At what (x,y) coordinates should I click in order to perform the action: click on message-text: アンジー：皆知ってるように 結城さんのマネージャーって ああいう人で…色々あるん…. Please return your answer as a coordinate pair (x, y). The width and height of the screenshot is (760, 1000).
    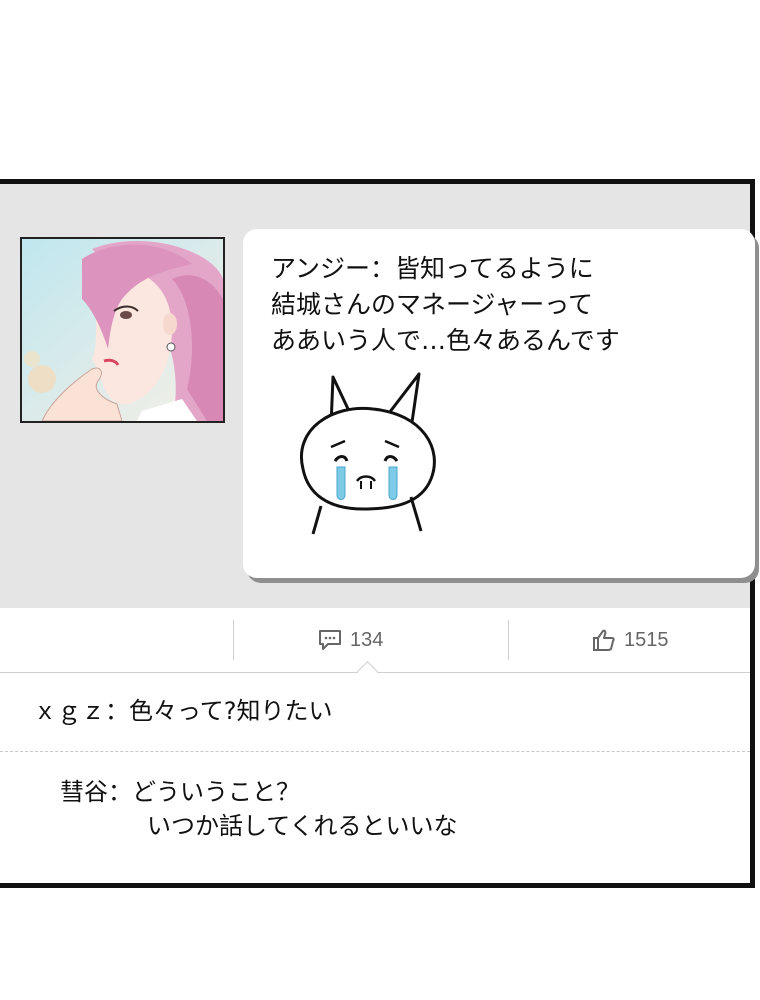
    Looking at the image, I should click on (445, 305).